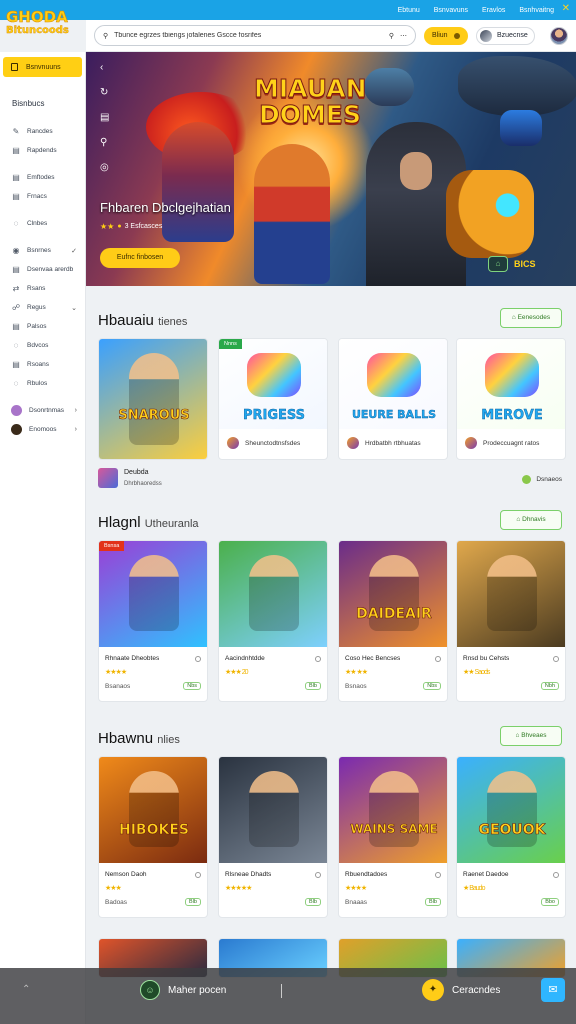 Image resolution: width=576 pixels, height=1024 pixels. Describe the element at coordinates (536, 10) in the screenshot. I see `top-link-4: Bsnhvaitng` at that location.